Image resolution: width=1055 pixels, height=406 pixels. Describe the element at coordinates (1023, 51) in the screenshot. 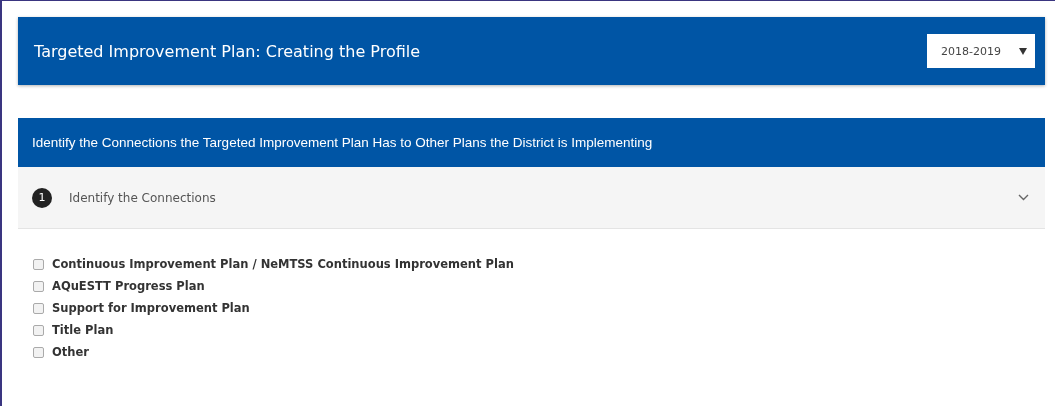

I see `caret-icon` at that location.